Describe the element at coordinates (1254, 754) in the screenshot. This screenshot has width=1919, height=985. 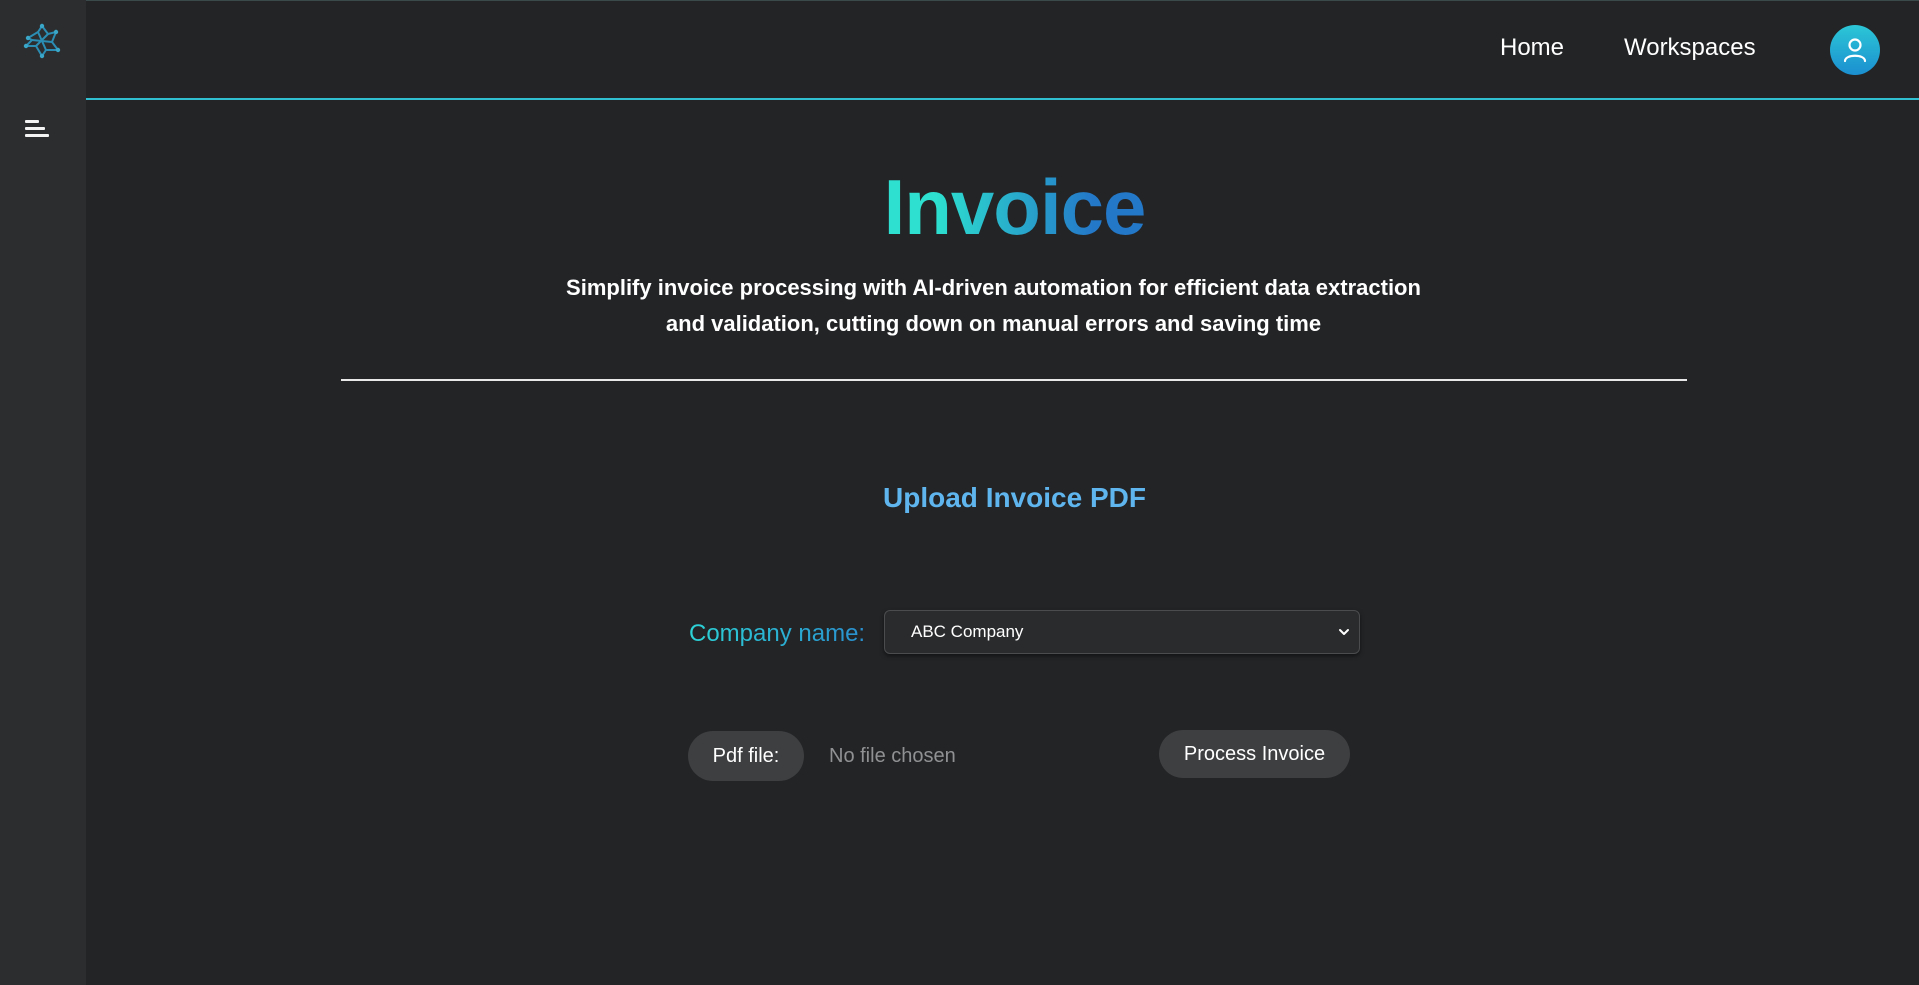
I see `process-invoice-button: Process Invoice` at that location.